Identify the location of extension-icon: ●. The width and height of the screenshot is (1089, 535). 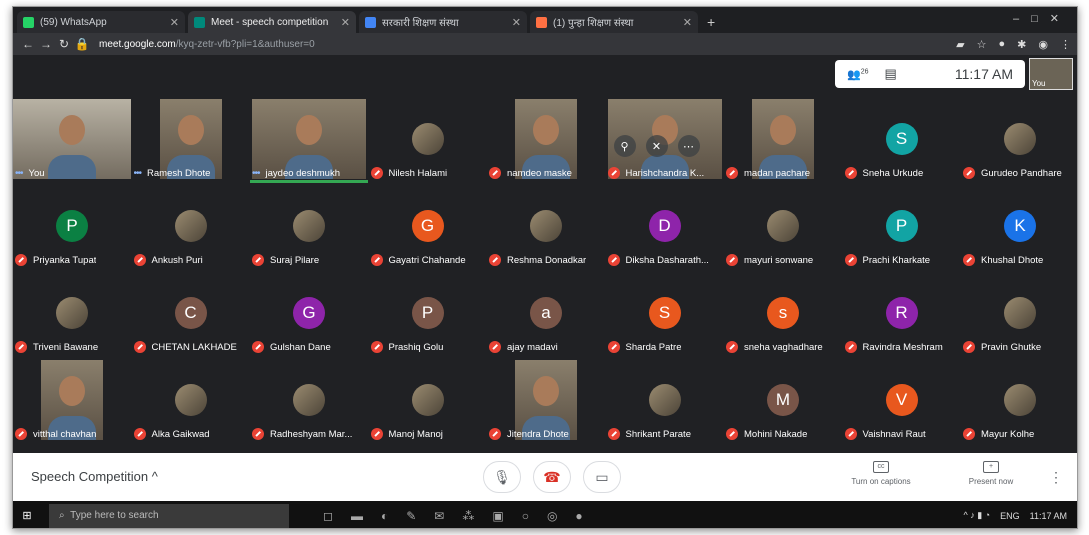
(1002, 44).